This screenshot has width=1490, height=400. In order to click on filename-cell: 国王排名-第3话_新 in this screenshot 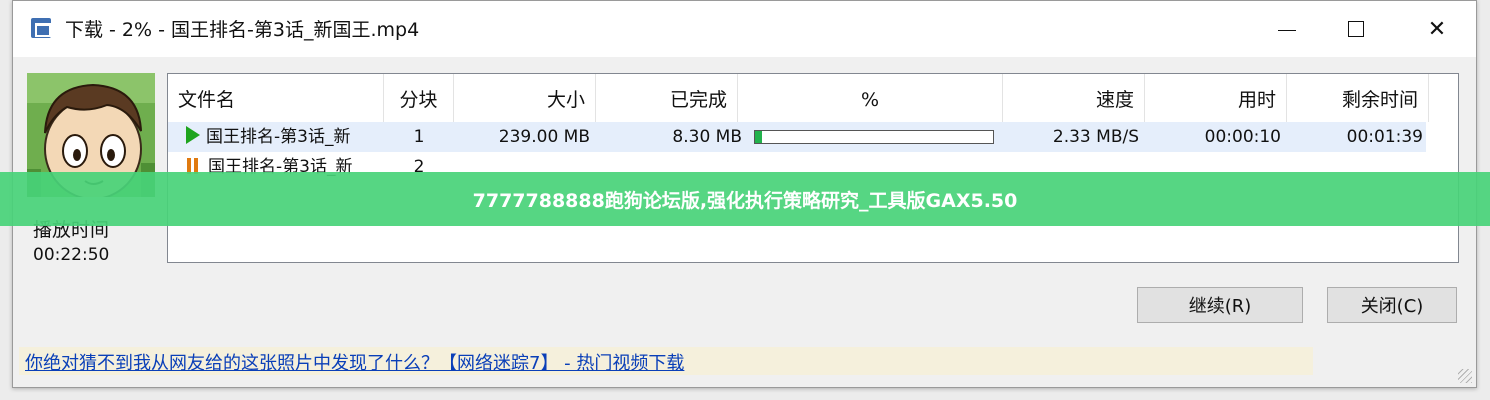, I will do `click(282, 137)`.